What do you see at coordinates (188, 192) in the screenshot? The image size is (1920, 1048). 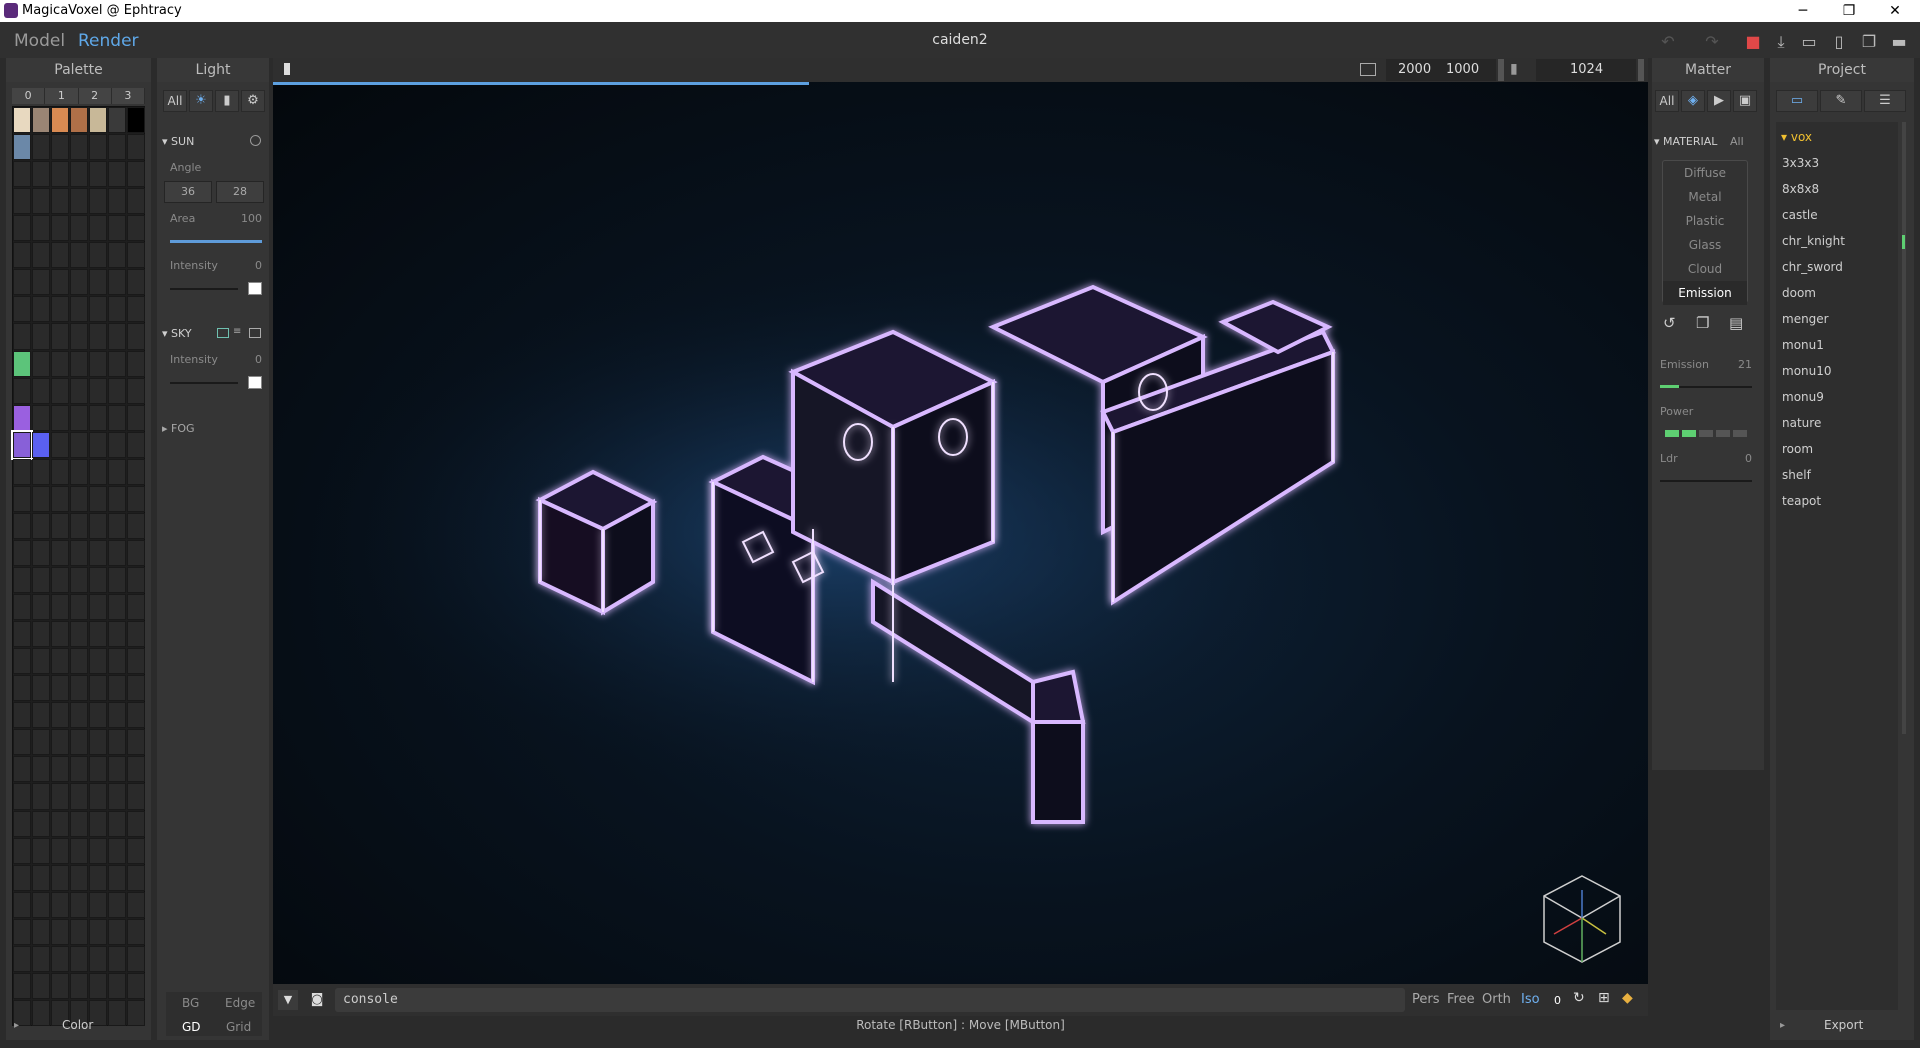 I see `angle-a-field: 36` at bounding box center [188, 192].